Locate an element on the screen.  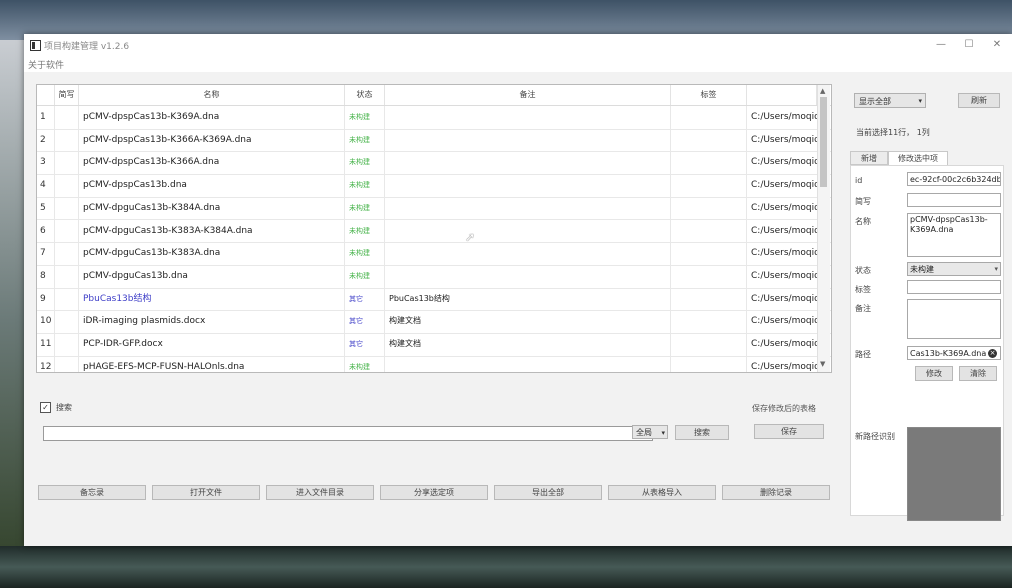
search-button: 搜索 is located at coordinates (702, 432).